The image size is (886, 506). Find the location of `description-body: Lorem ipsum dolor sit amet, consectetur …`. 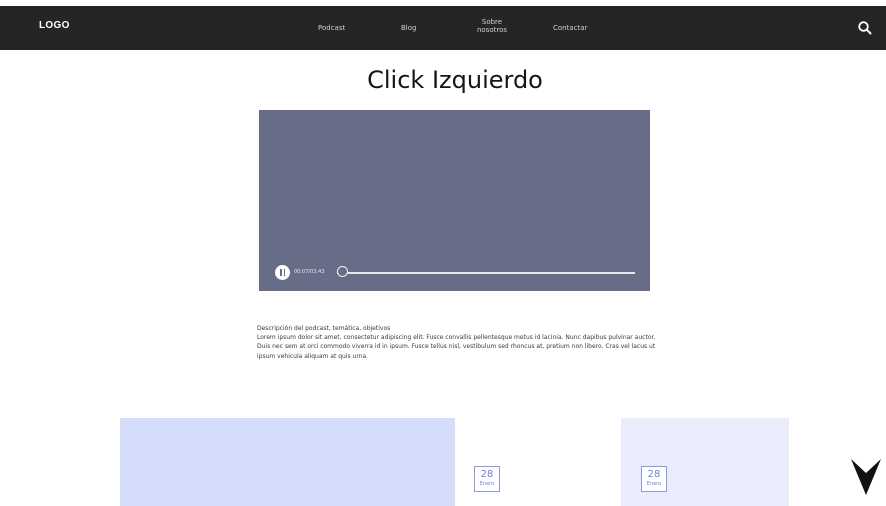

description-body: Lorem ipsum dolor sit amet, consectetur … is located at coordinates (456, 347).